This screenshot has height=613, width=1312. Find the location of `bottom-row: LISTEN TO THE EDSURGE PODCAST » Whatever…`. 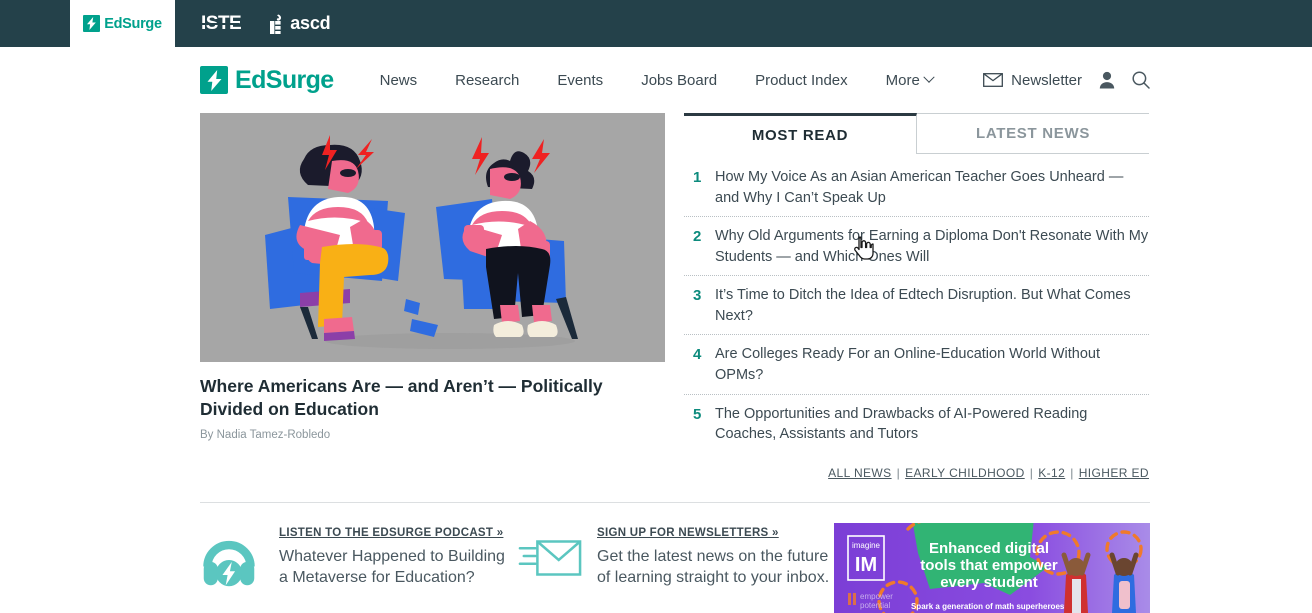

bottom-row: LISTEN TO THE EDSURGE PODCAST » Whatever… is located at coordinates (675, 567).